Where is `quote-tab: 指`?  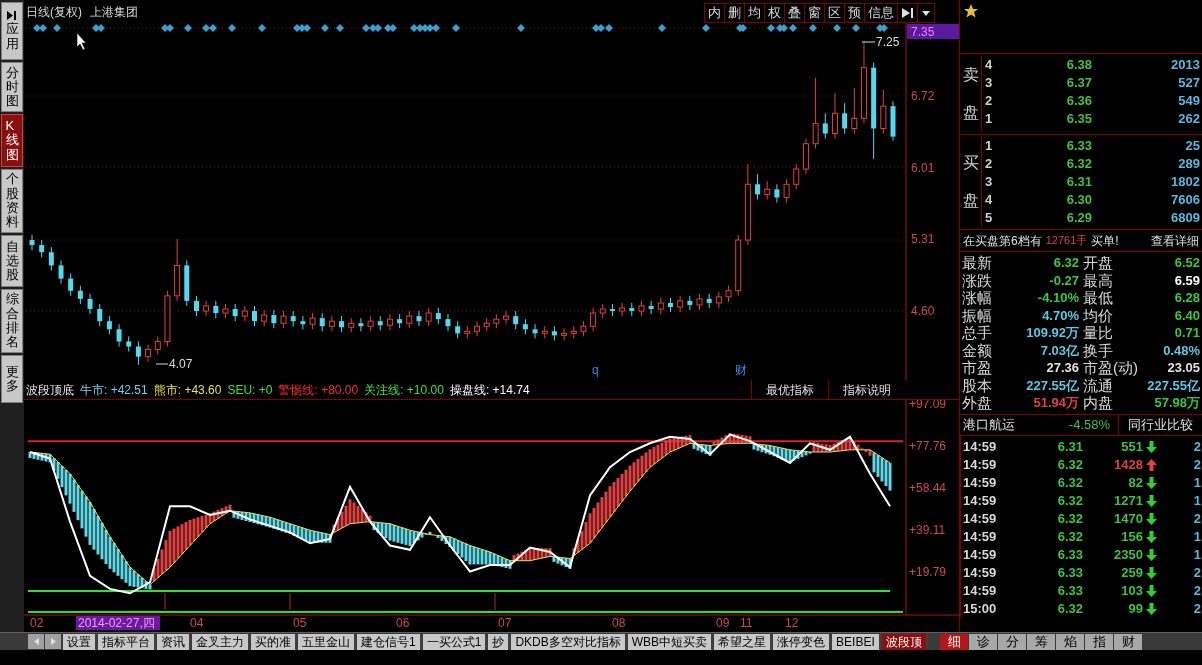
quote-tab: 指 is located at coordinates (1099, 641).